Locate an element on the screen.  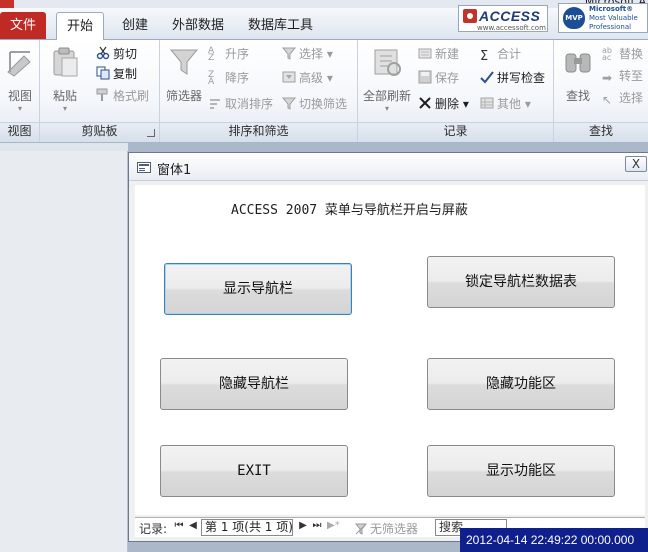
previous-record-icon: ◀ is located at coordinates (193, 525).